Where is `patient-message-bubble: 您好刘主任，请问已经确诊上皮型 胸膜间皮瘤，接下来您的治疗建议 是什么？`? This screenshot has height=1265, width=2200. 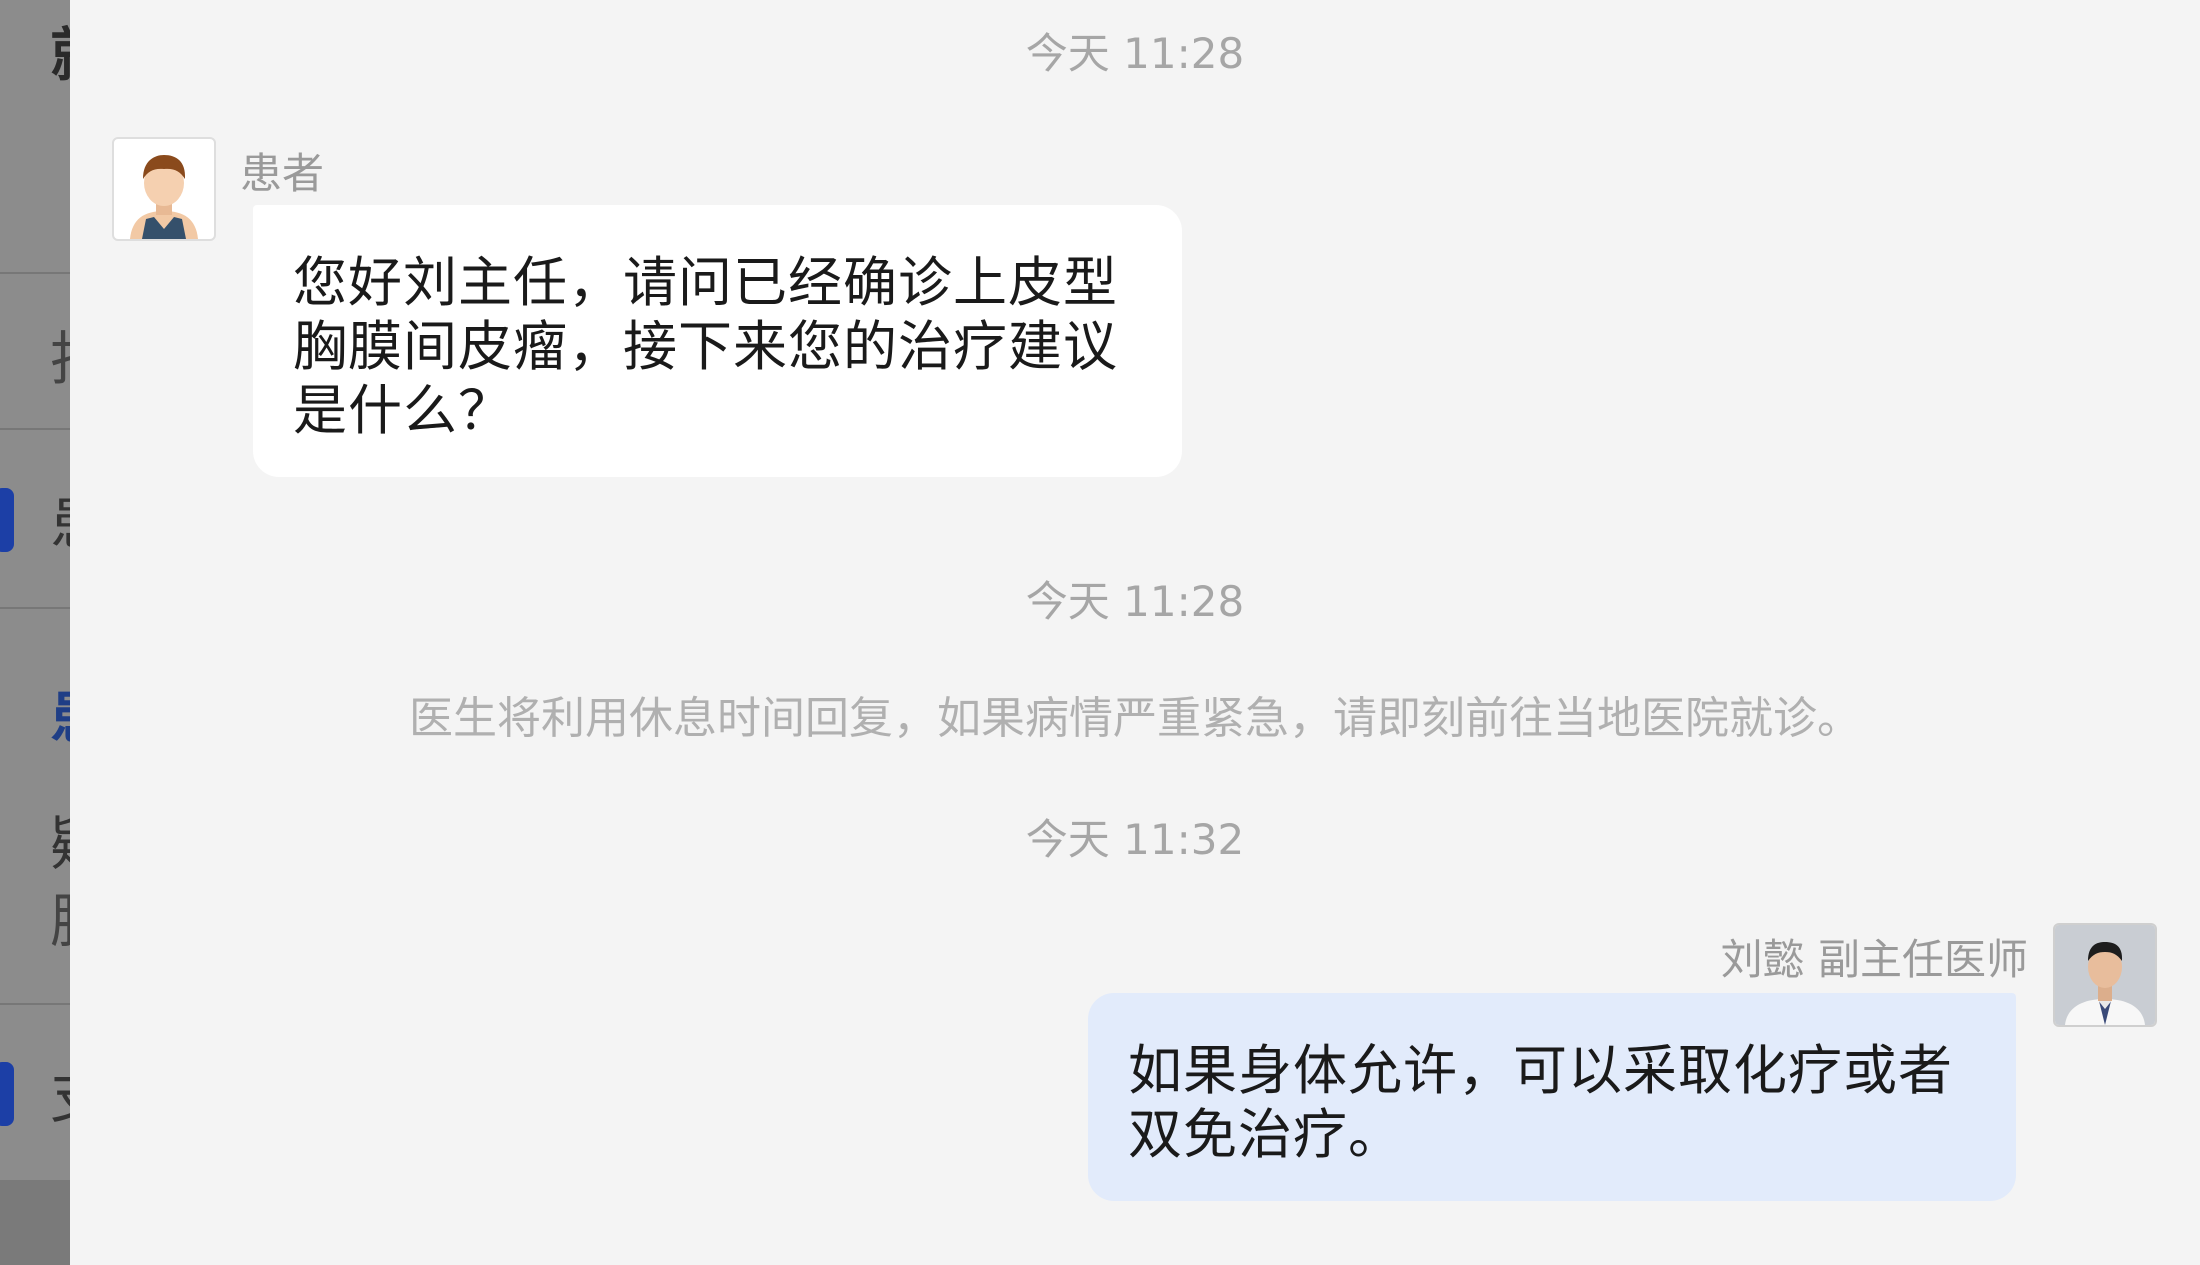
patient-message-bubble: 您好刘主任，请问已经确诊上皮型 胸膜间皮瘤，接下来您的治疗建议 是什么？ is located at coordinates (717, 341).